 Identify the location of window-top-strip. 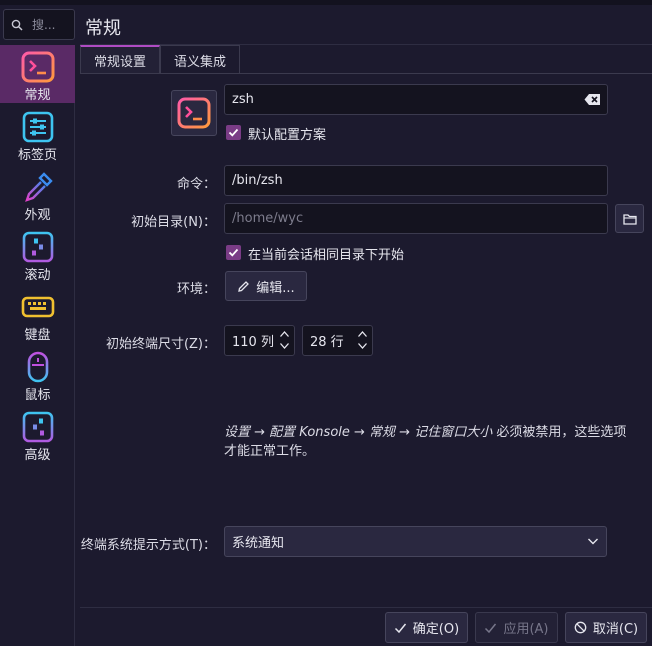
(326, 2).